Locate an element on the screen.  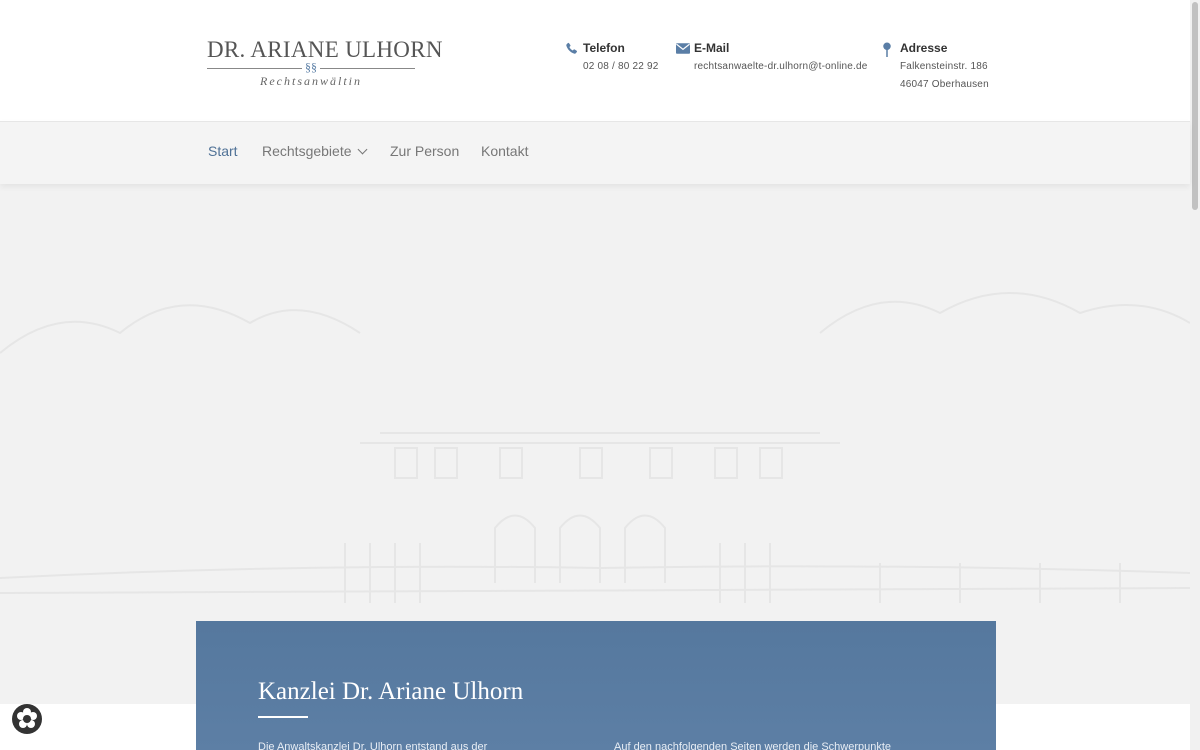
phone-icon is located at coordinates (571, 48).